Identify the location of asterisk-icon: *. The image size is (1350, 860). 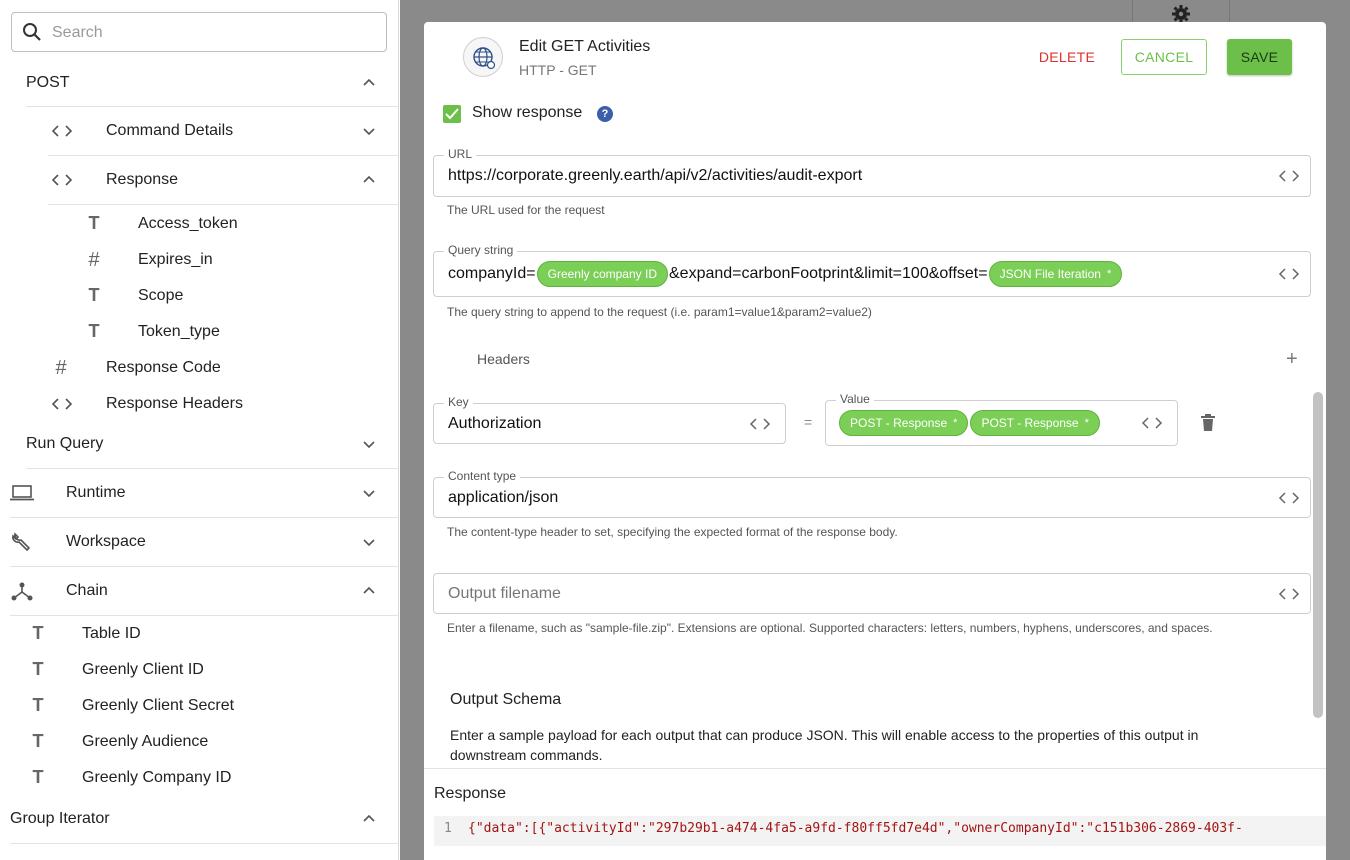
(1109, 274).